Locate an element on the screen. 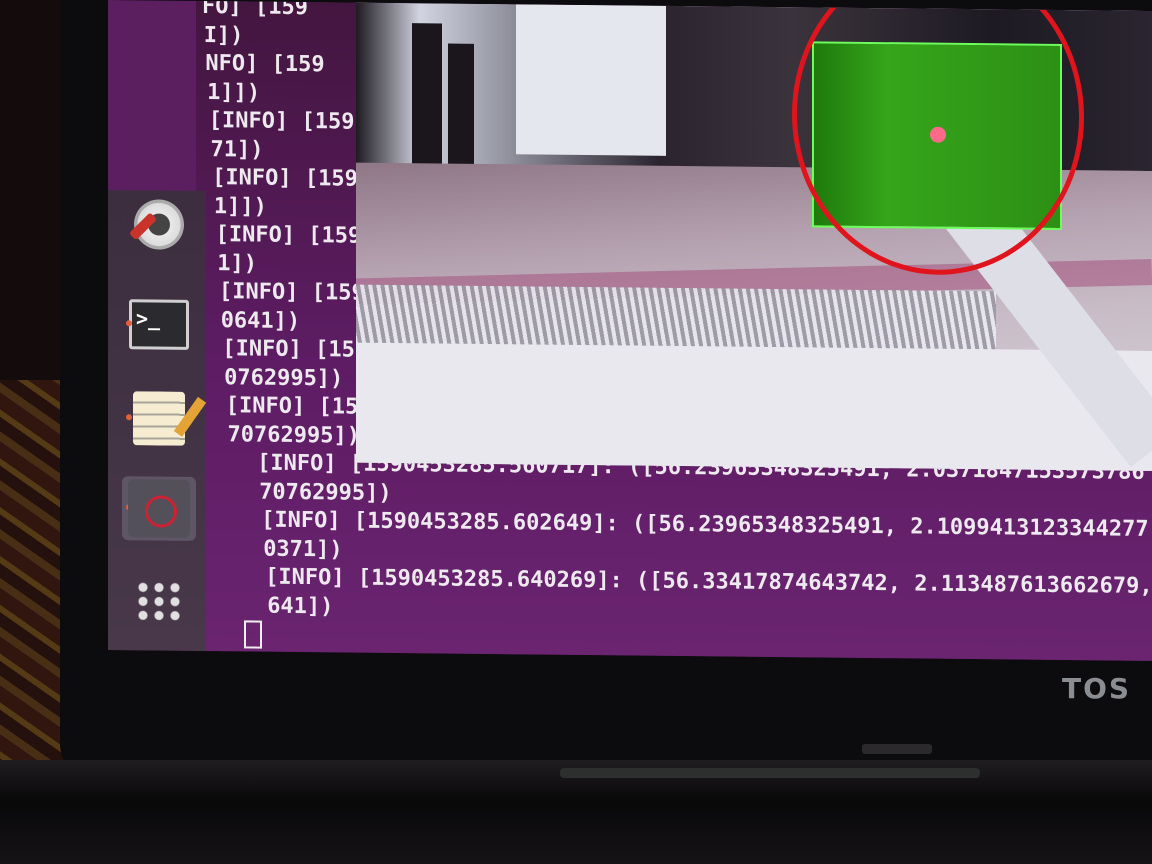 The width and height of the screenshot is (1152, 864). launcher-terminal: >_ is located at coordinates (159, 324).